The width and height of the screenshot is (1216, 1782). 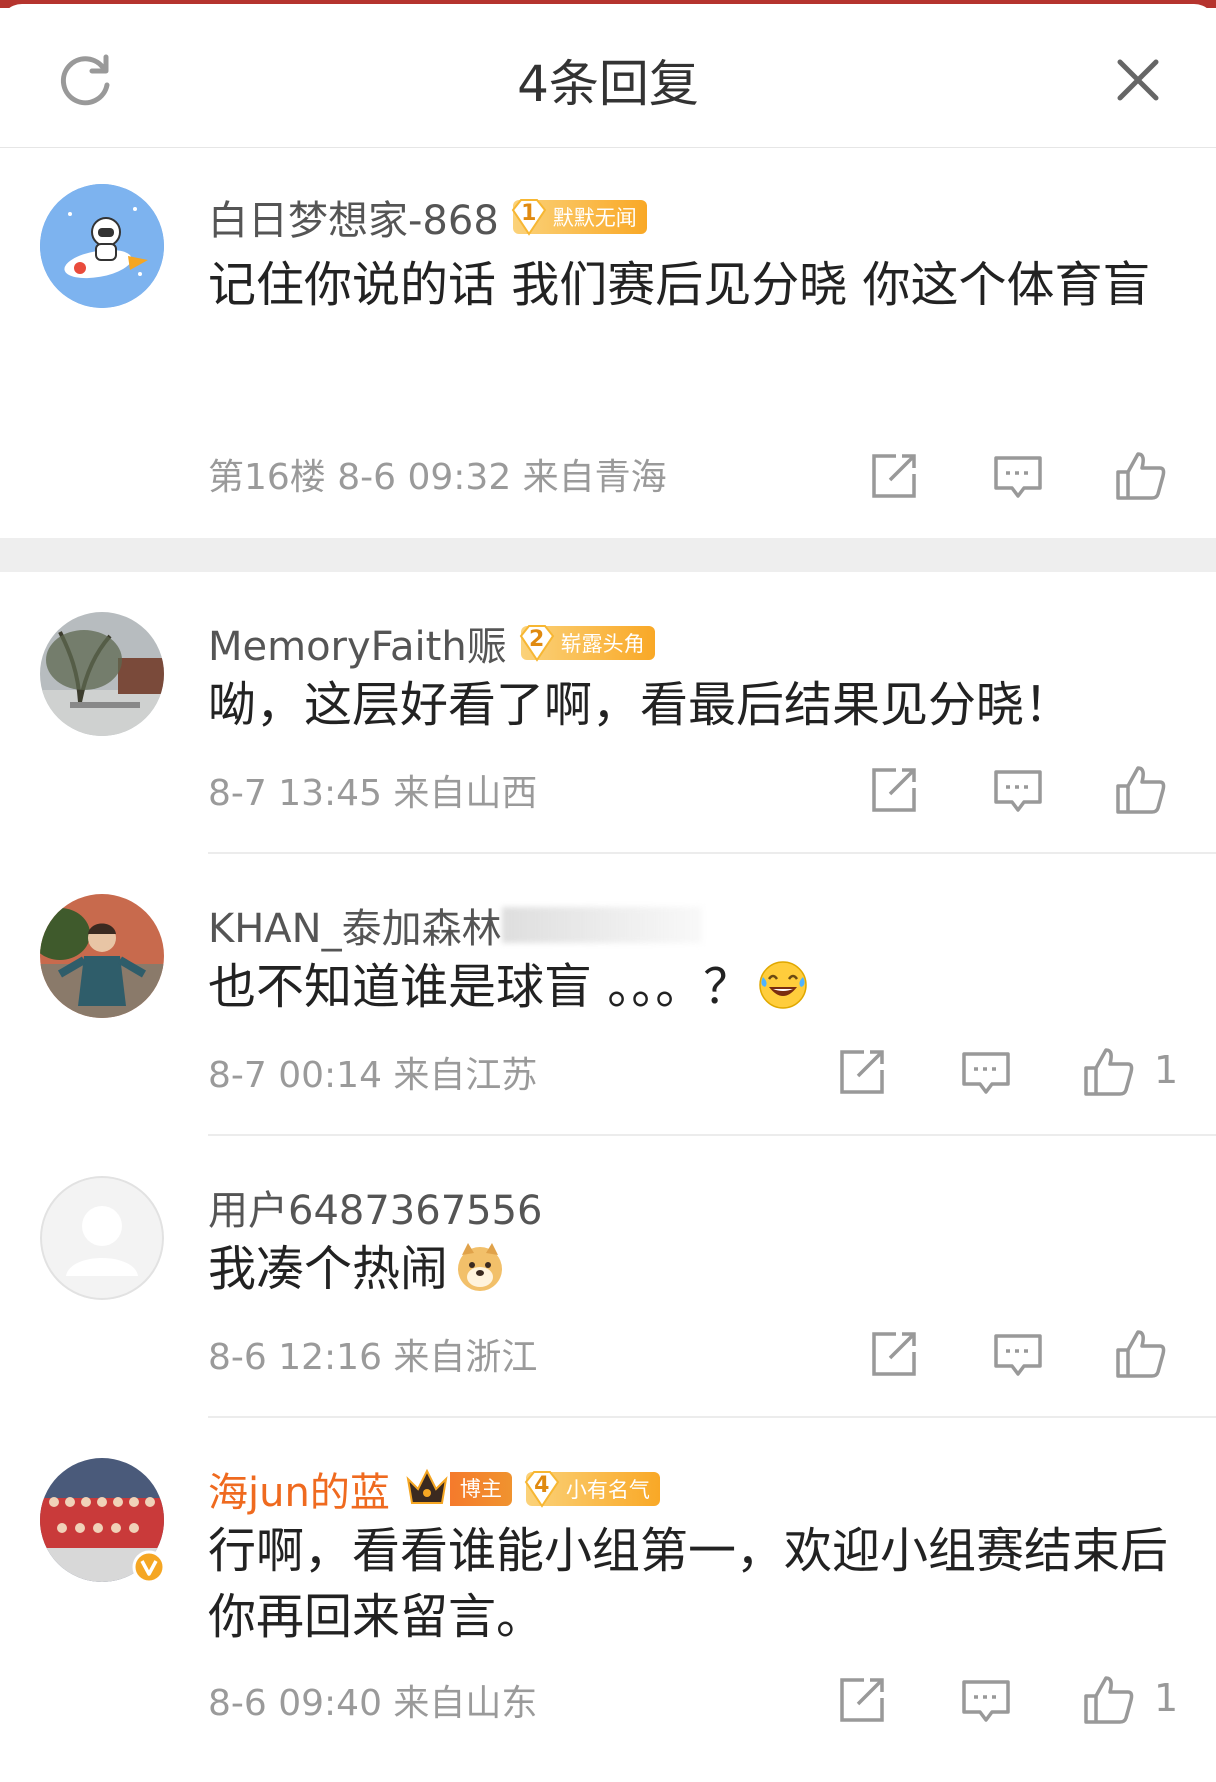 What do you see at coordinates (480, 1489) in the screenshot?
I see `blogger-label: 博主` at bounding box center [480, 1489].